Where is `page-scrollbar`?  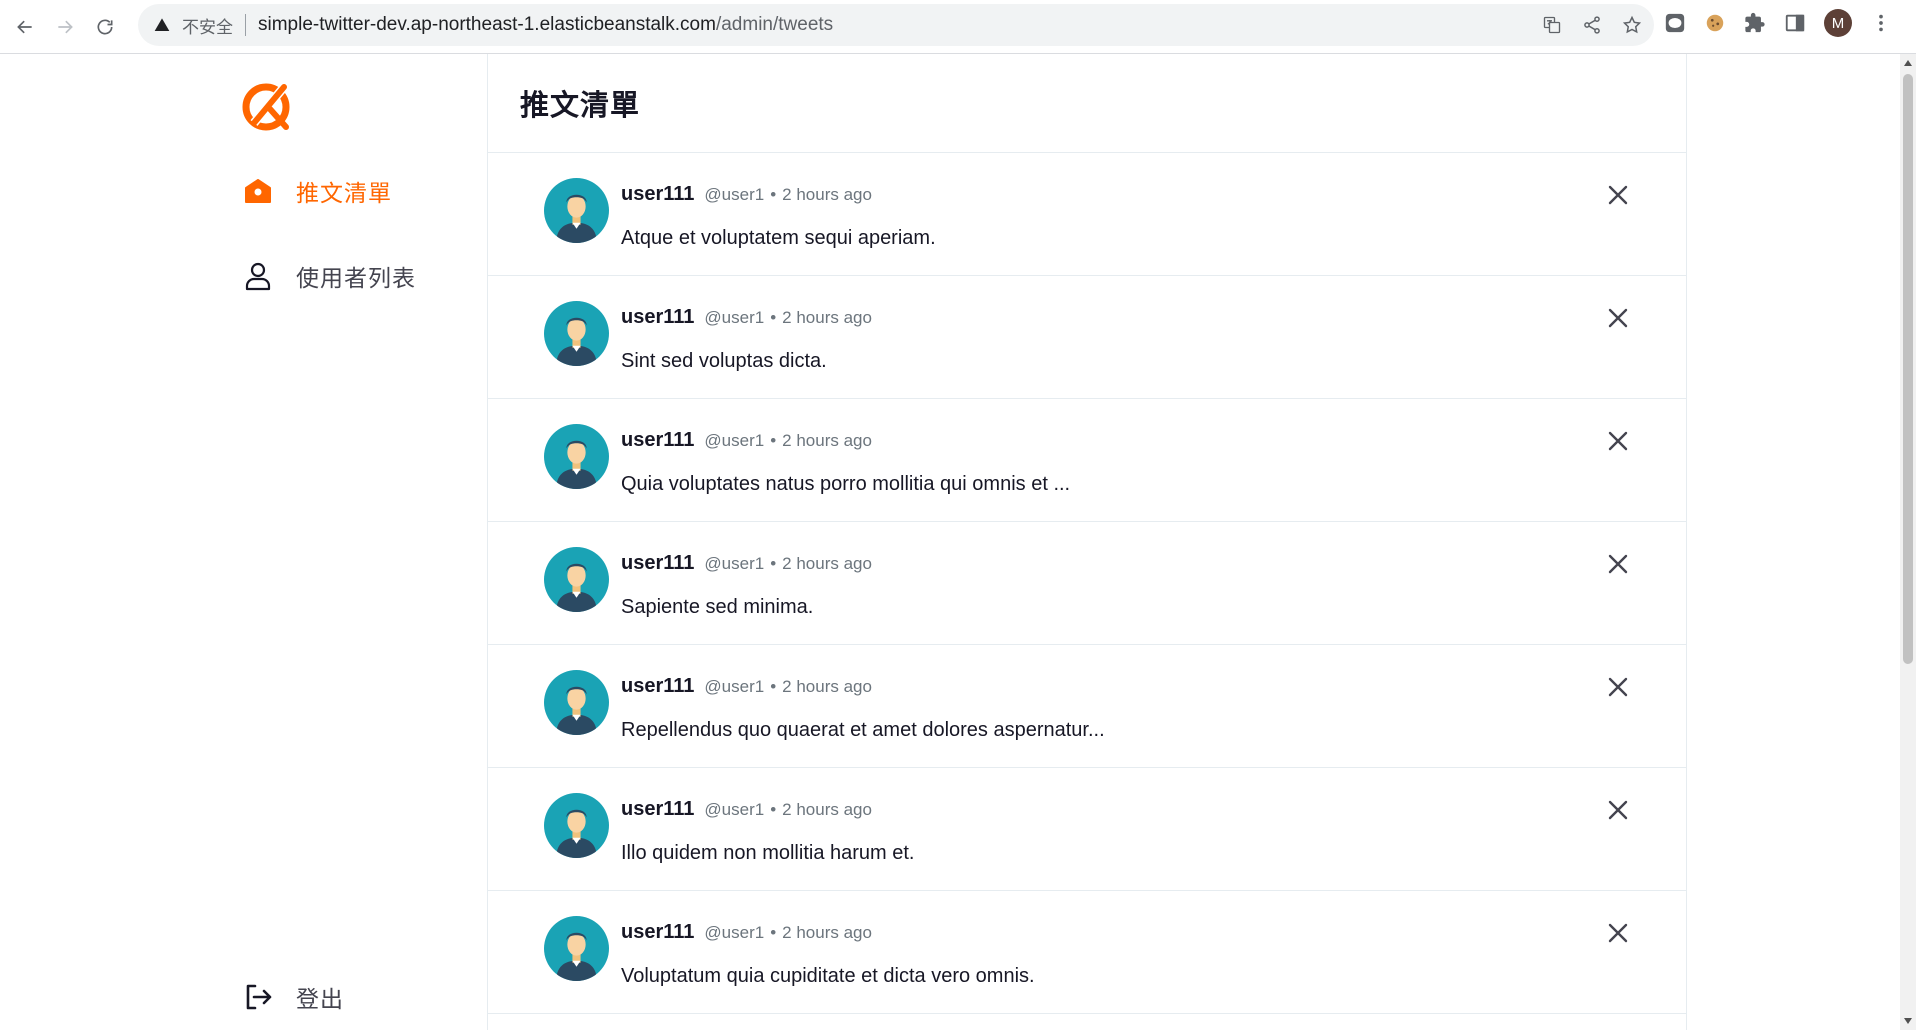
page-scrollbar is located at coordinates (1908, 542).